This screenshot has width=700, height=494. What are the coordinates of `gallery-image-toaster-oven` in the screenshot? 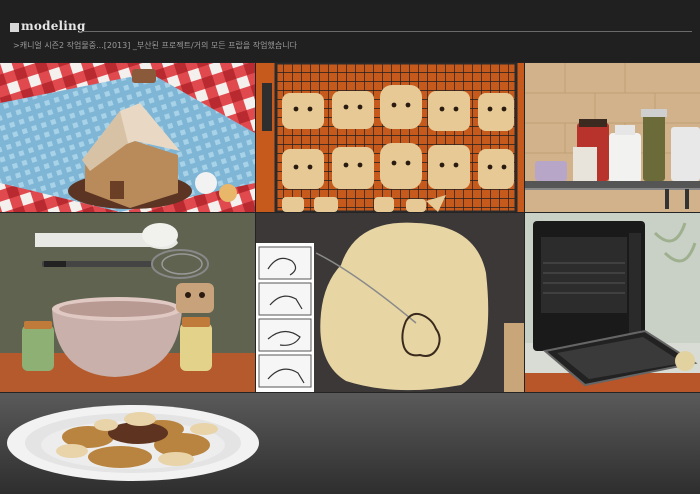 It's located at (612, 302).